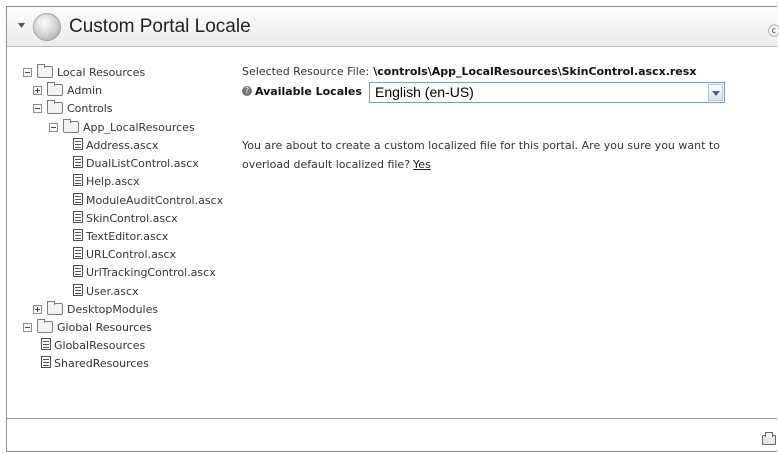  I want to click on chevron-down-icon, so click(21, 25).